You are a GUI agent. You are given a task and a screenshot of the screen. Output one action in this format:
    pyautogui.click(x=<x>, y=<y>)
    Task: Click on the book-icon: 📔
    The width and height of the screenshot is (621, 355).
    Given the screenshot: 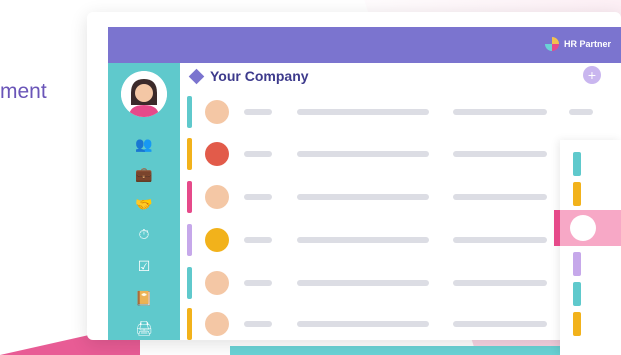 What is the action you would take?
    pyautogui.click(x=144, y=298)
    